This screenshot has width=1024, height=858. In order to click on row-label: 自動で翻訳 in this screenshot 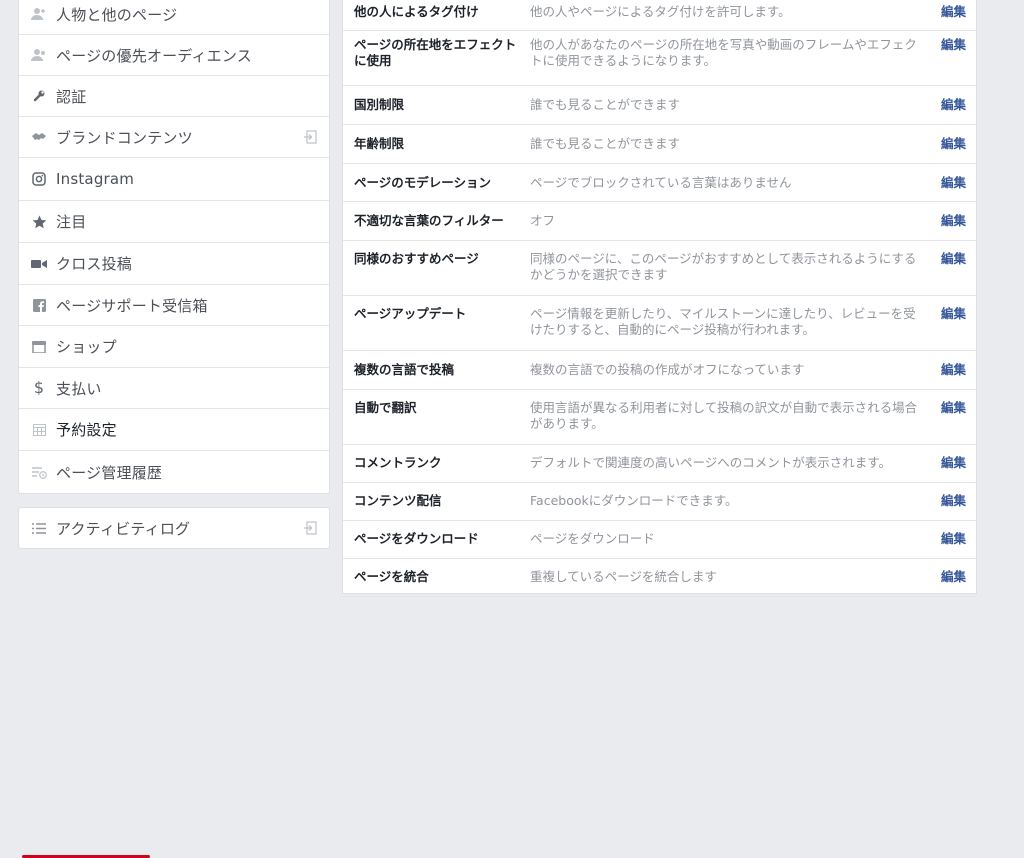, I will do `click(385, 407)`.